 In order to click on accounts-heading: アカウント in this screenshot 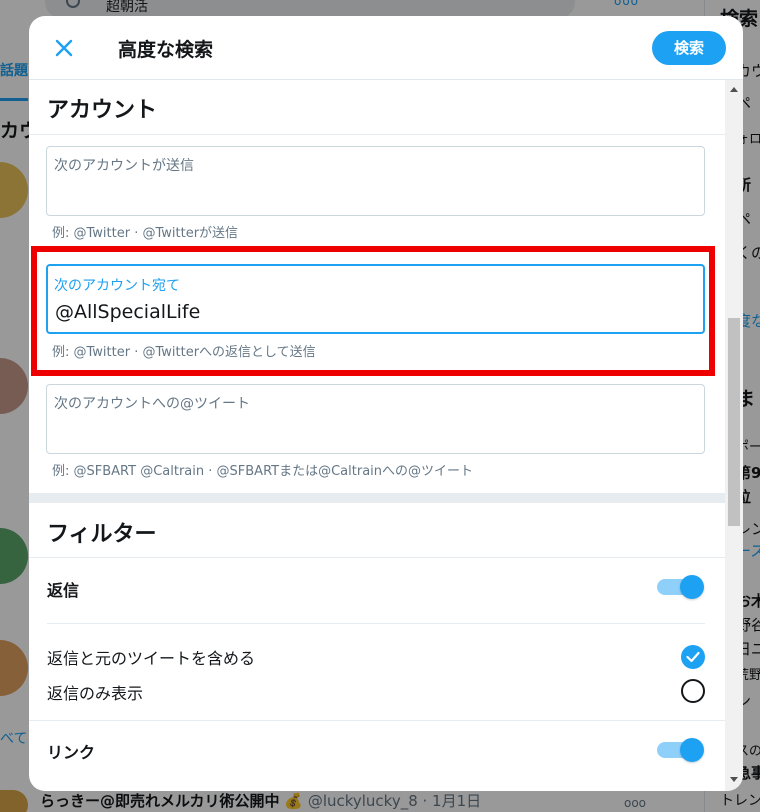, I will do `click(102, 110)`.